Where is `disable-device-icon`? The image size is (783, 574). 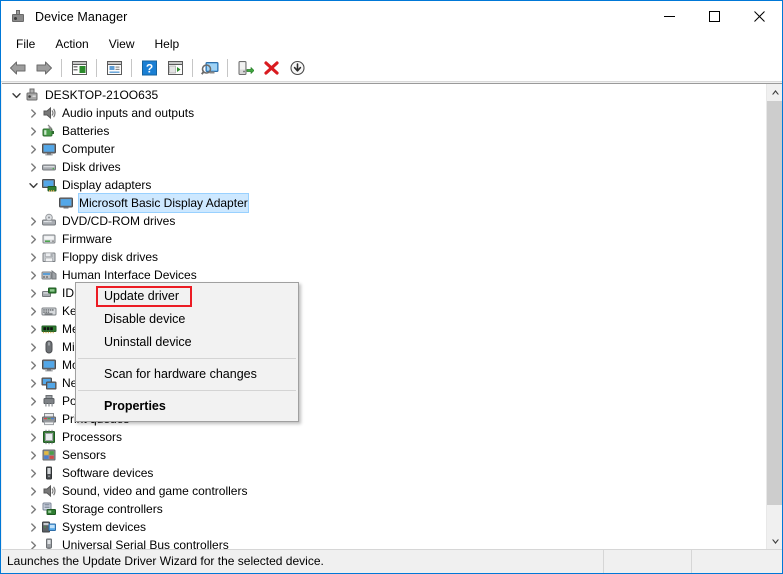 disable-device-icon is located at coordinates (297, 68).